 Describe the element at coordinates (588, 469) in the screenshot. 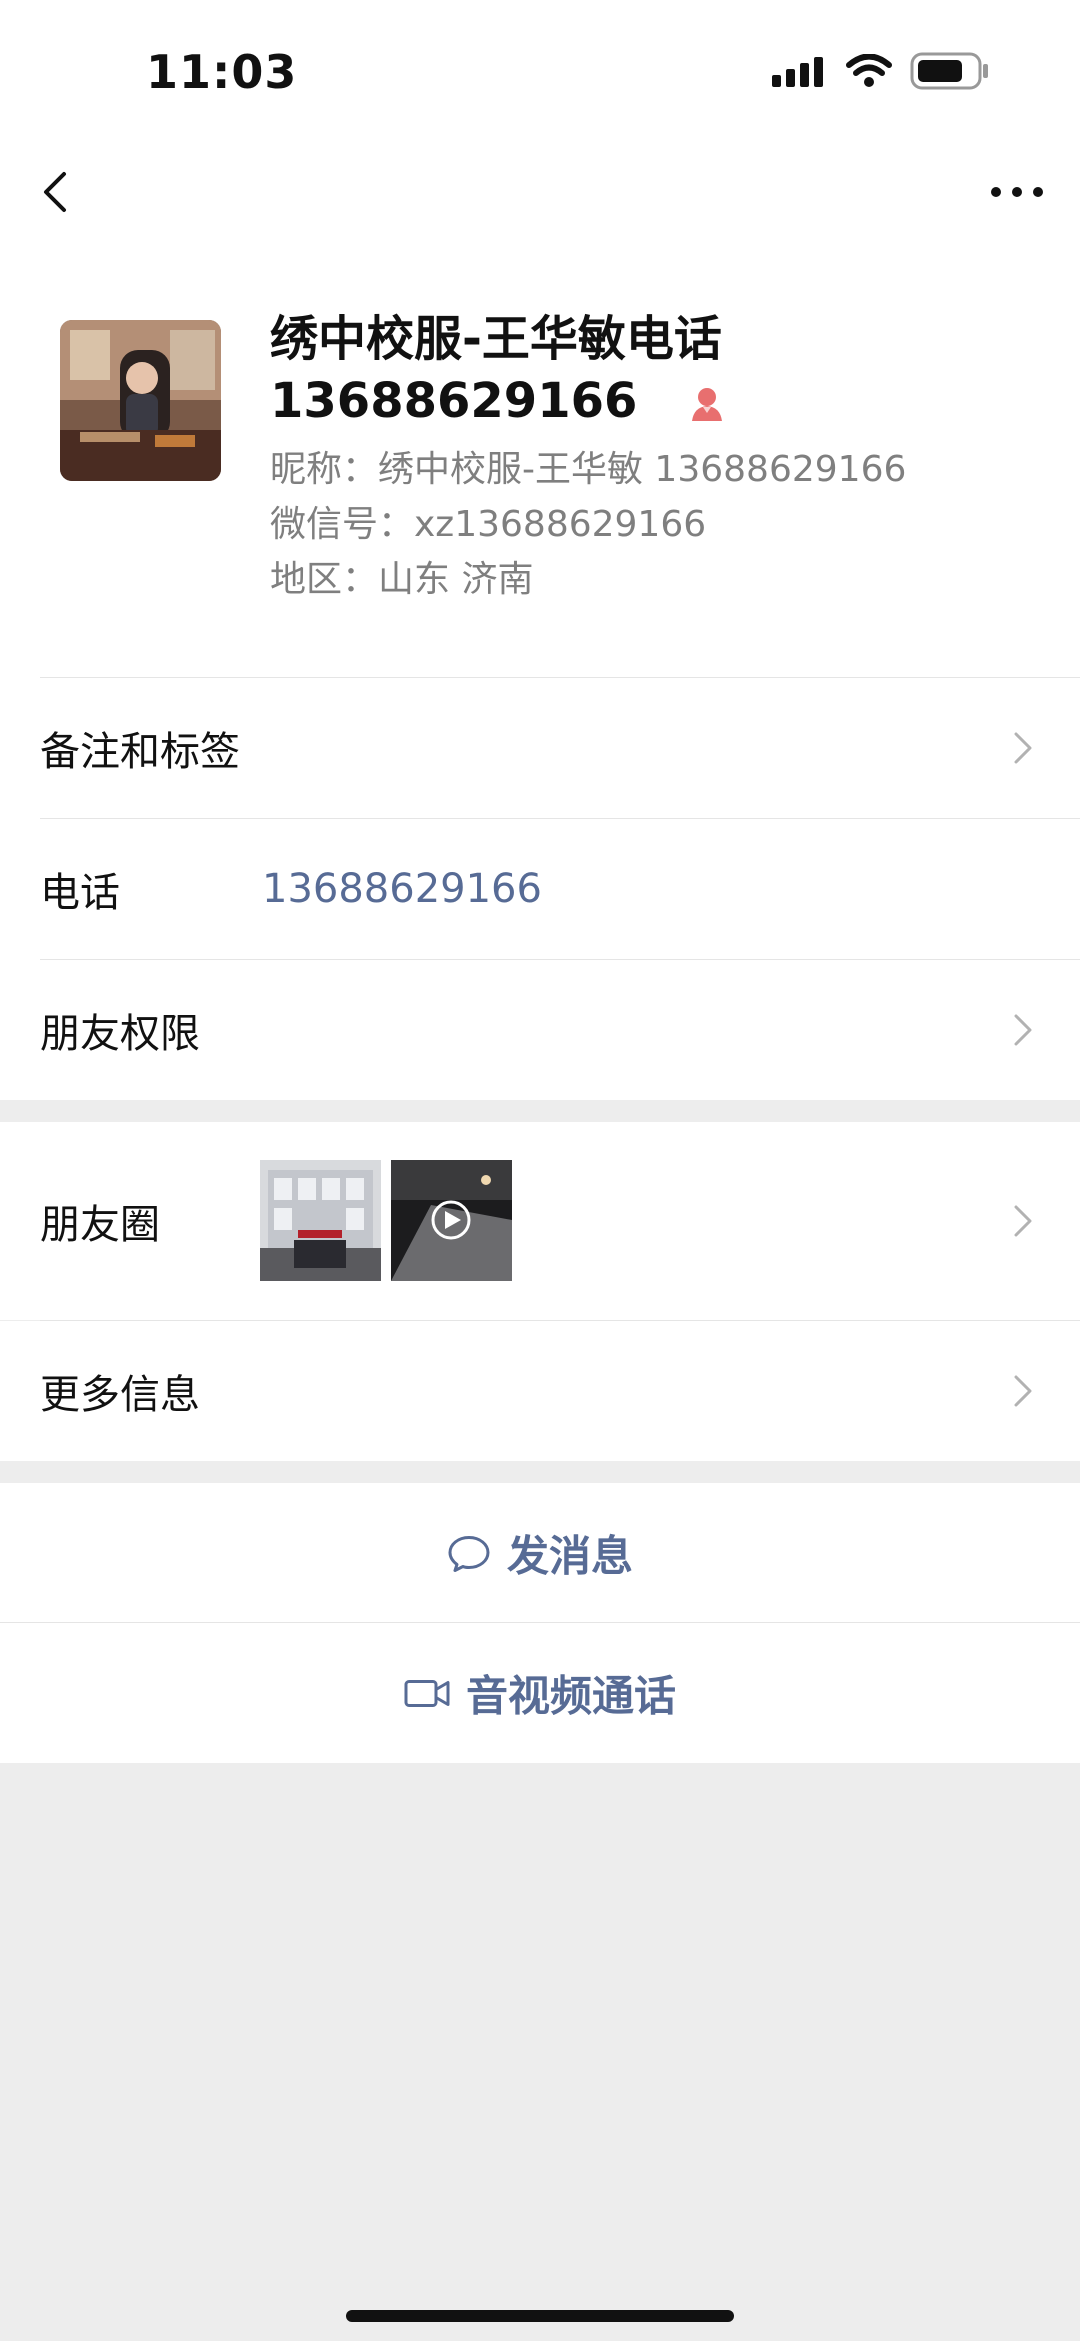

I see `nickname: 昵称：绣中校服-王华敏 13688629166` at that location.